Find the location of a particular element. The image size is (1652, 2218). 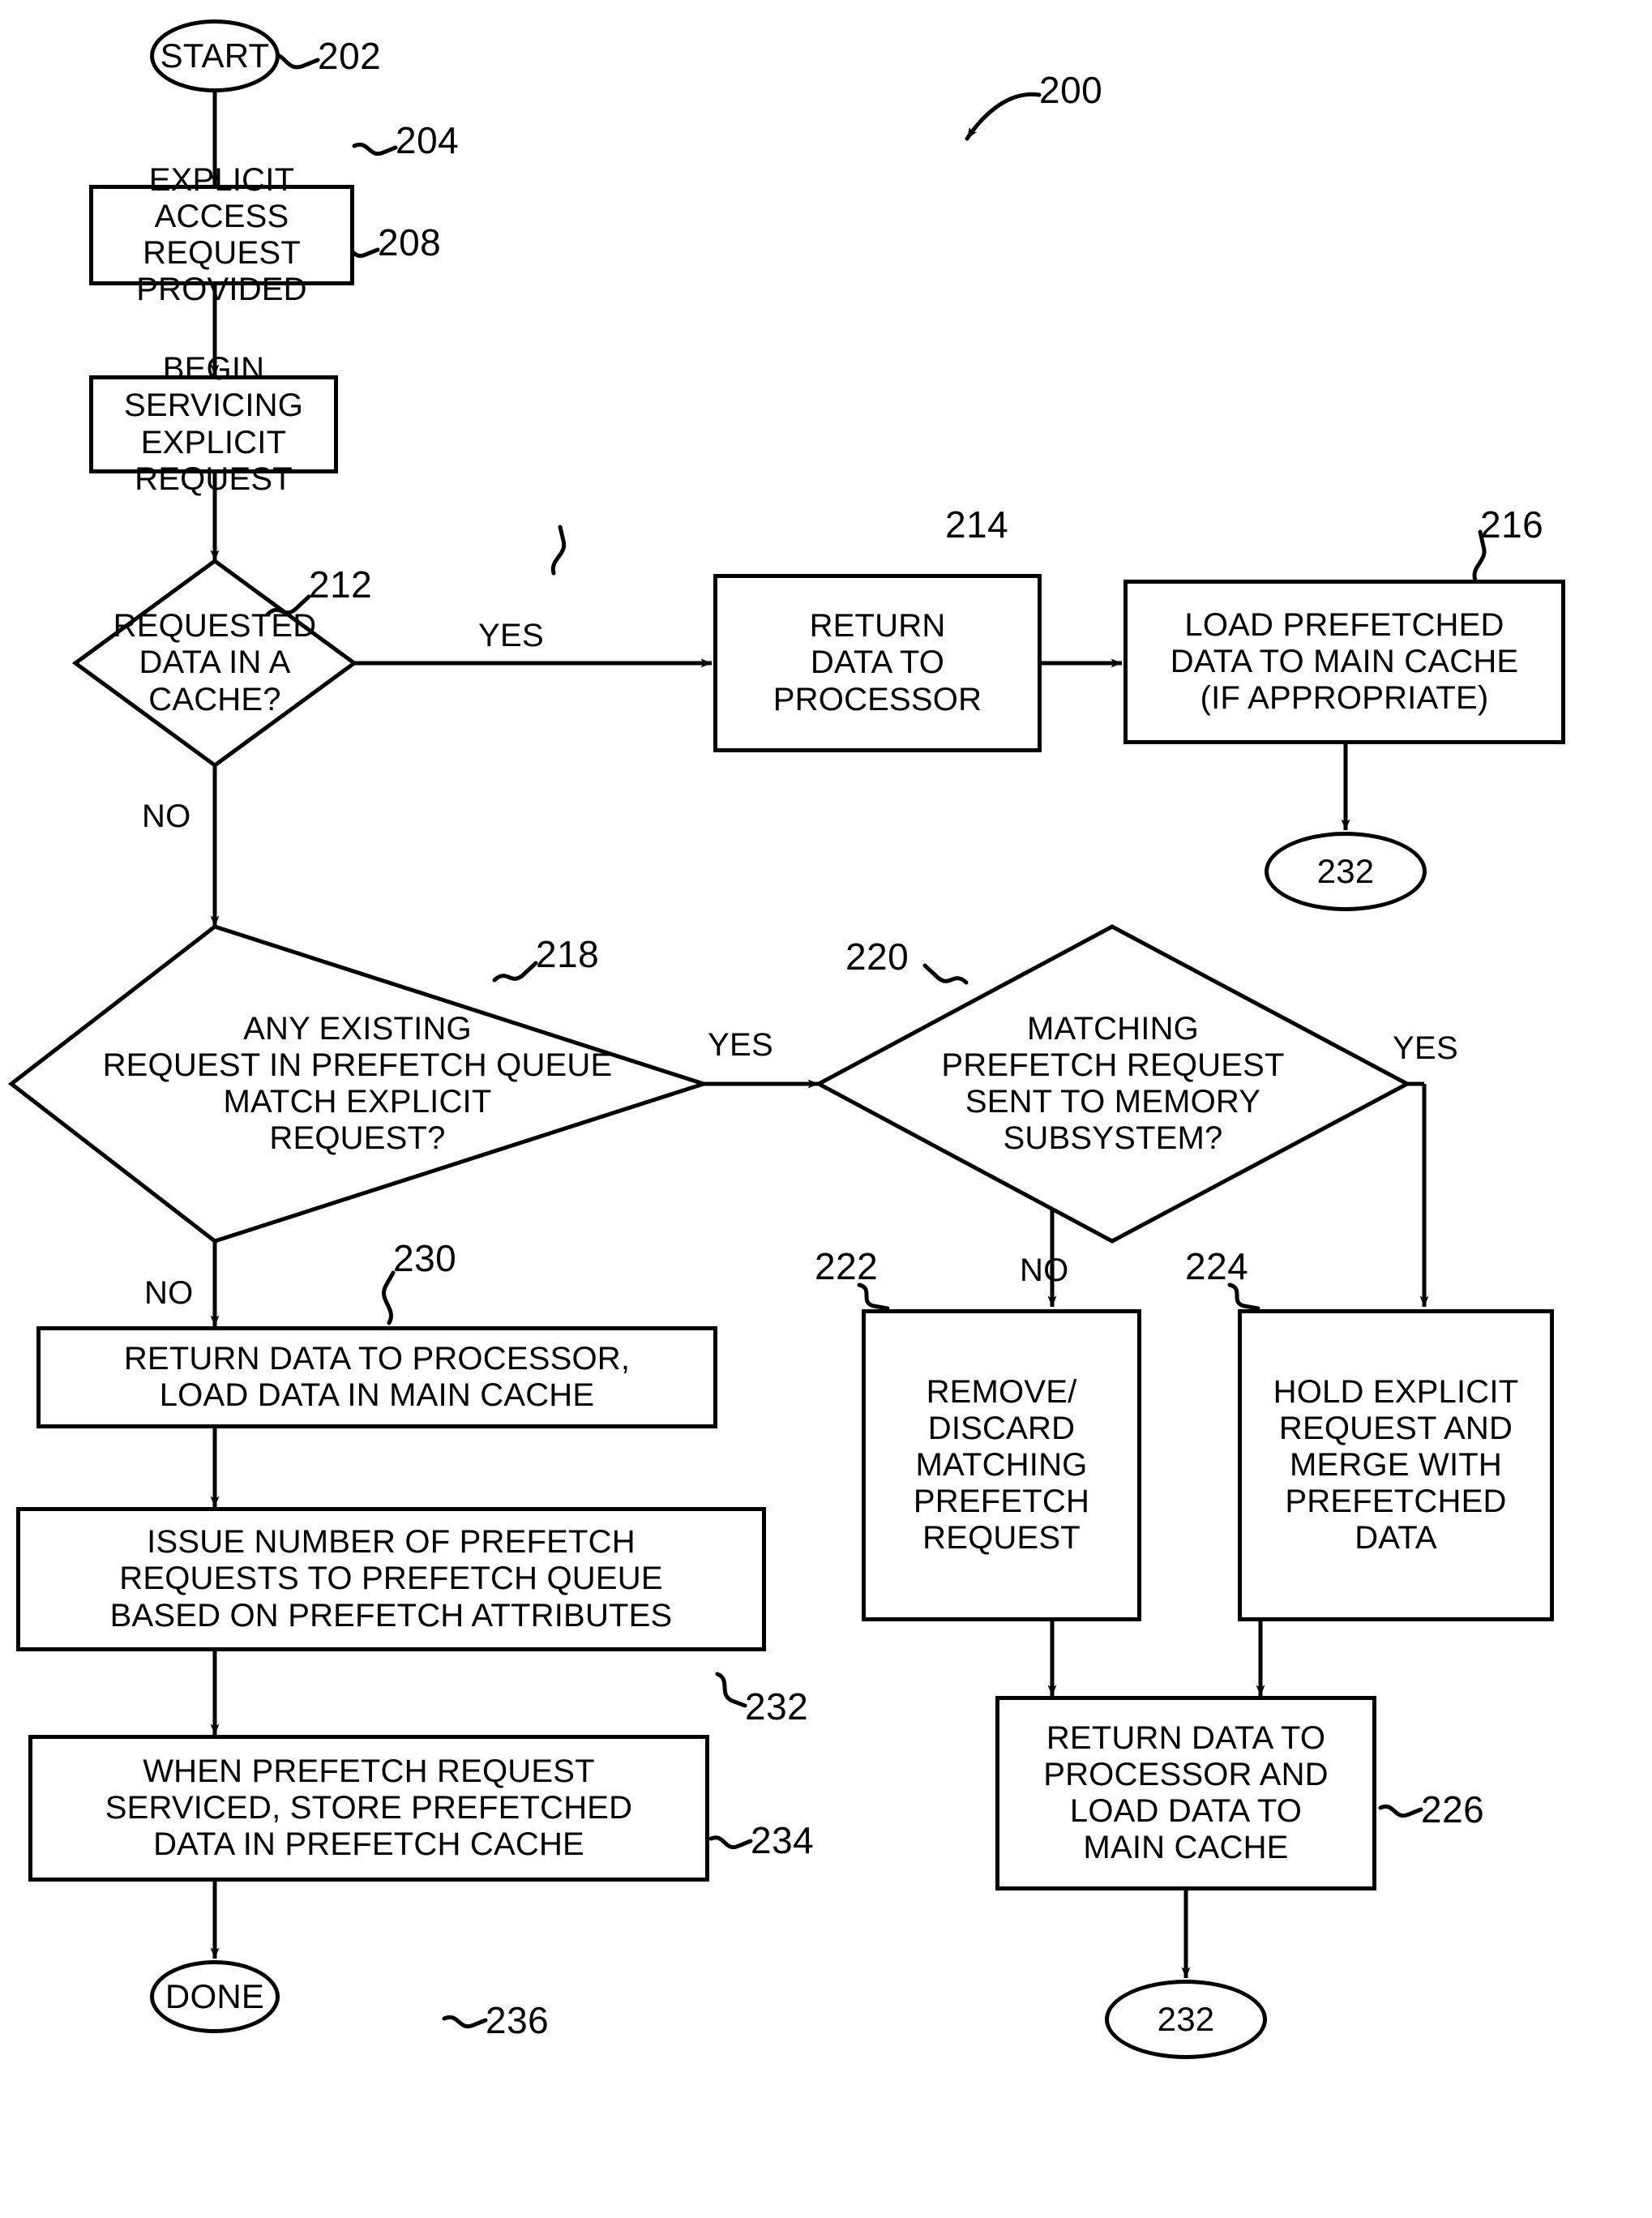

ref-212: 212 is located at coordinates (341, 584).